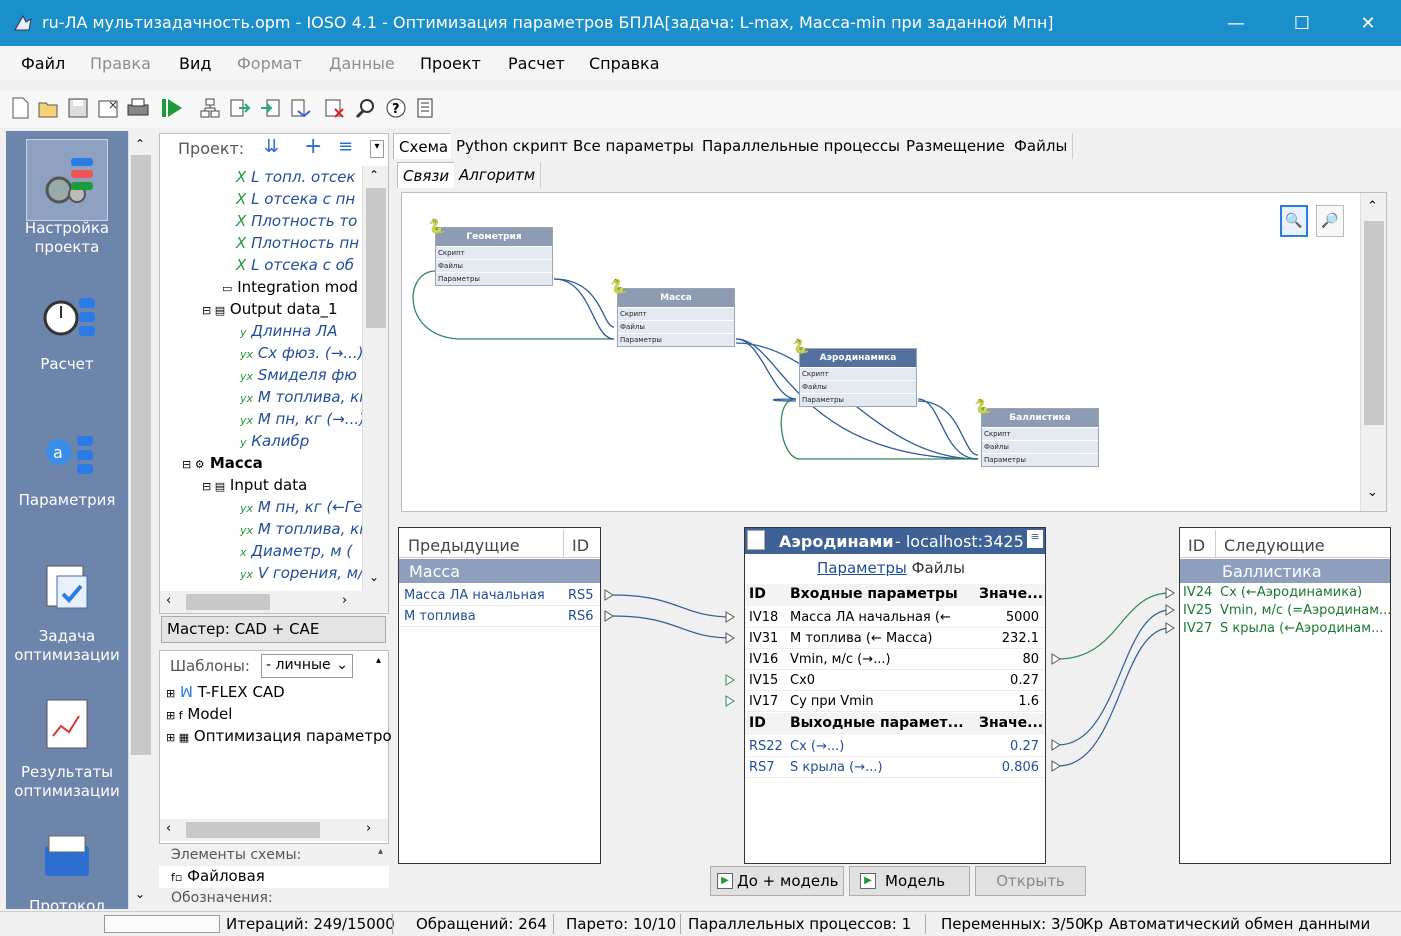 The width and height of the screenshot is (1401, 936). I want to click on scheme-element-file: f▫ Файловая, so click(274, 877).